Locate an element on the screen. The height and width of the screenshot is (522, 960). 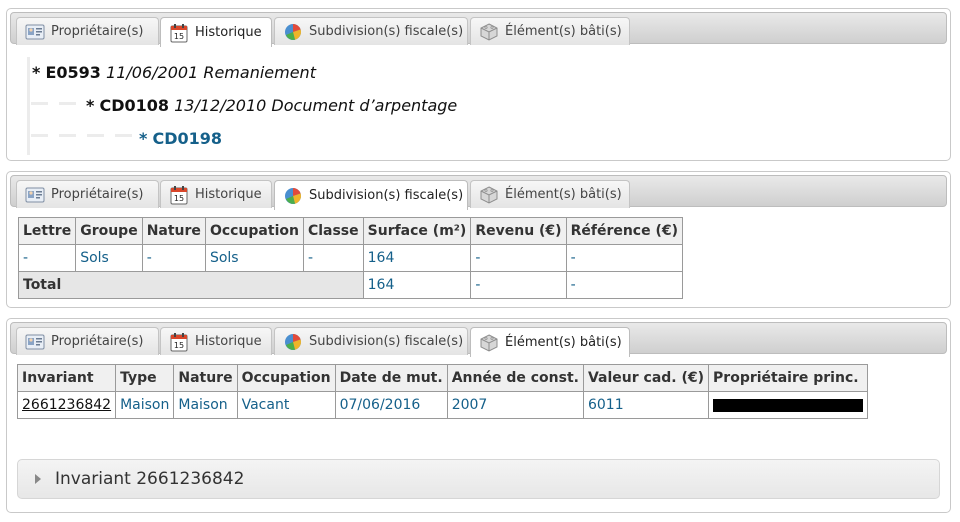
redaction-bar is located at coordinates (788, 405).